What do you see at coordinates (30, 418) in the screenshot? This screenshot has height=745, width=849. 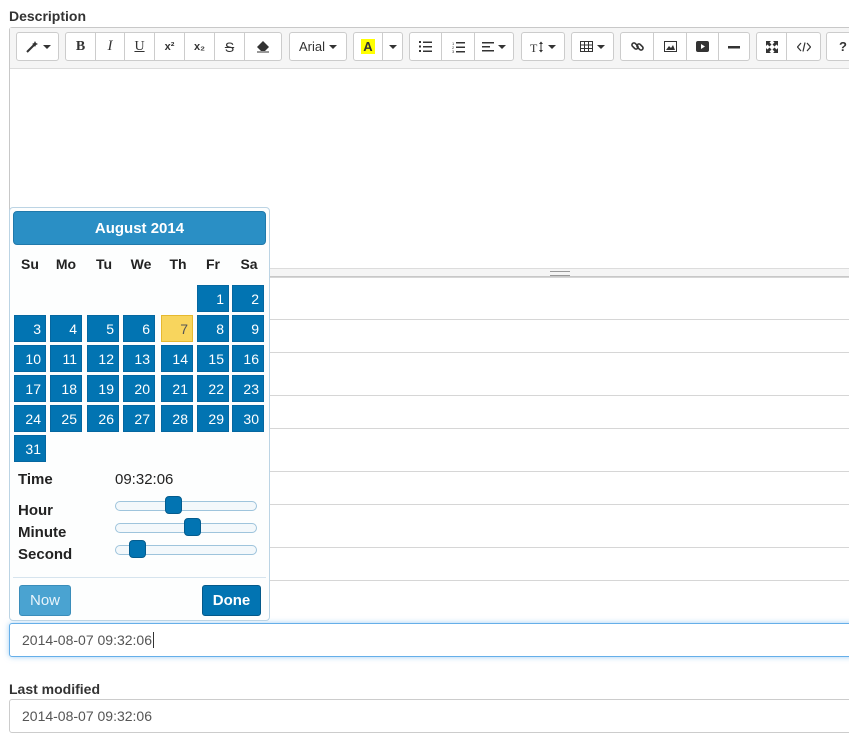 I see `day-cell: 24` at bounding box center [30, 418].